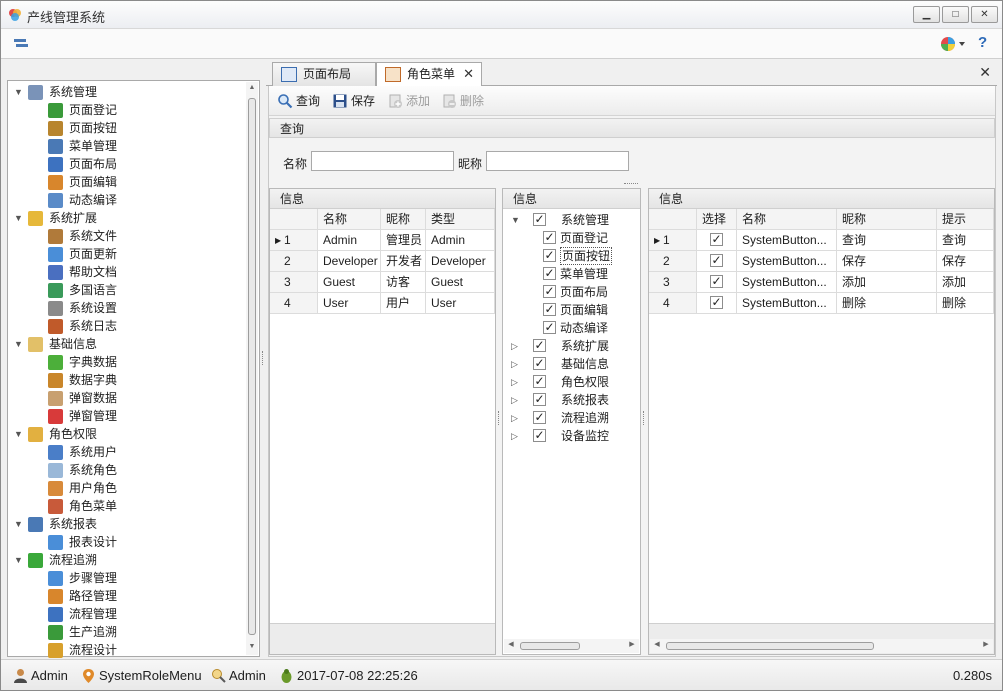 The height and width of the screenshot is (691, 1003). I want to click on menu-group: ▷ ✓ 系统扩展, so click(571, 346).